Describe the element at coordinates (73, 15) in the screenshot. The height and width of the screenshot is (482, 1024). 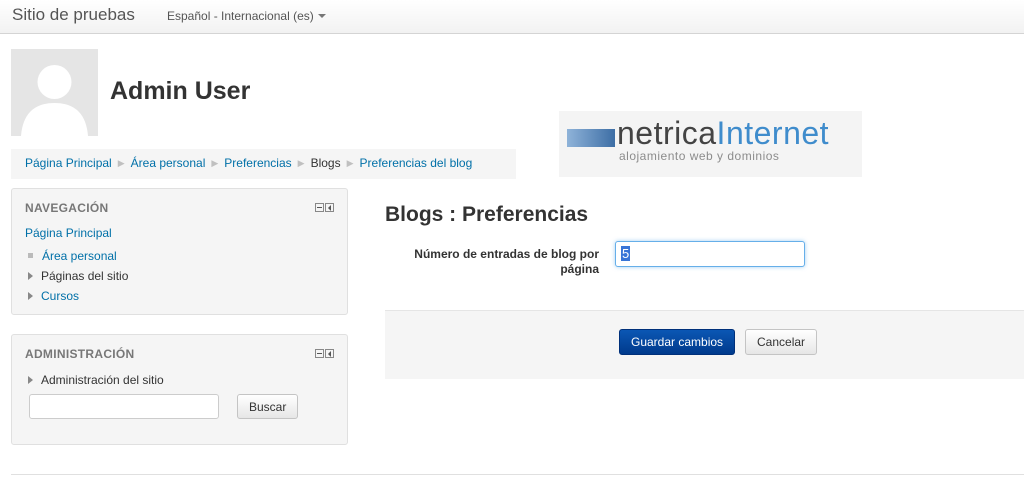
I see `site-brand-link: Sitio de pruebas` at that location.